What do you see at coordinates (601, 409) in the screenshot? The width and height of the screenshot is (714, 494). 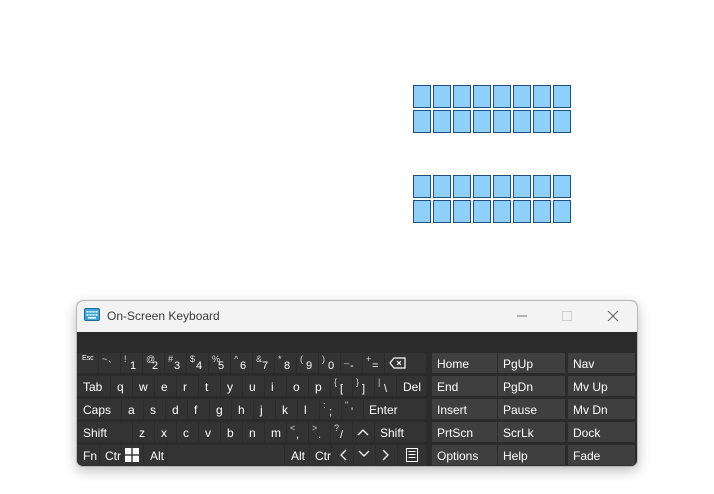 I see `key-mv-dn: Mv Dn` at bounding box center [601, 409].